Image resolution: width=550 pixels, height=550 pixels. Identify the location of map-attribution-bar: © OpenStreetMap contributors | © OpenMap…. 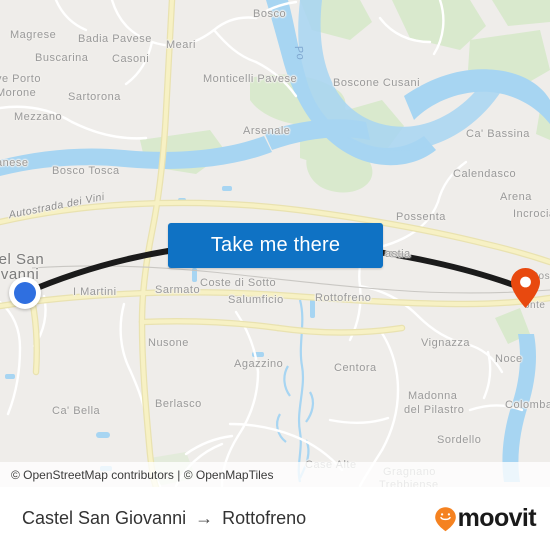
(275, 474).